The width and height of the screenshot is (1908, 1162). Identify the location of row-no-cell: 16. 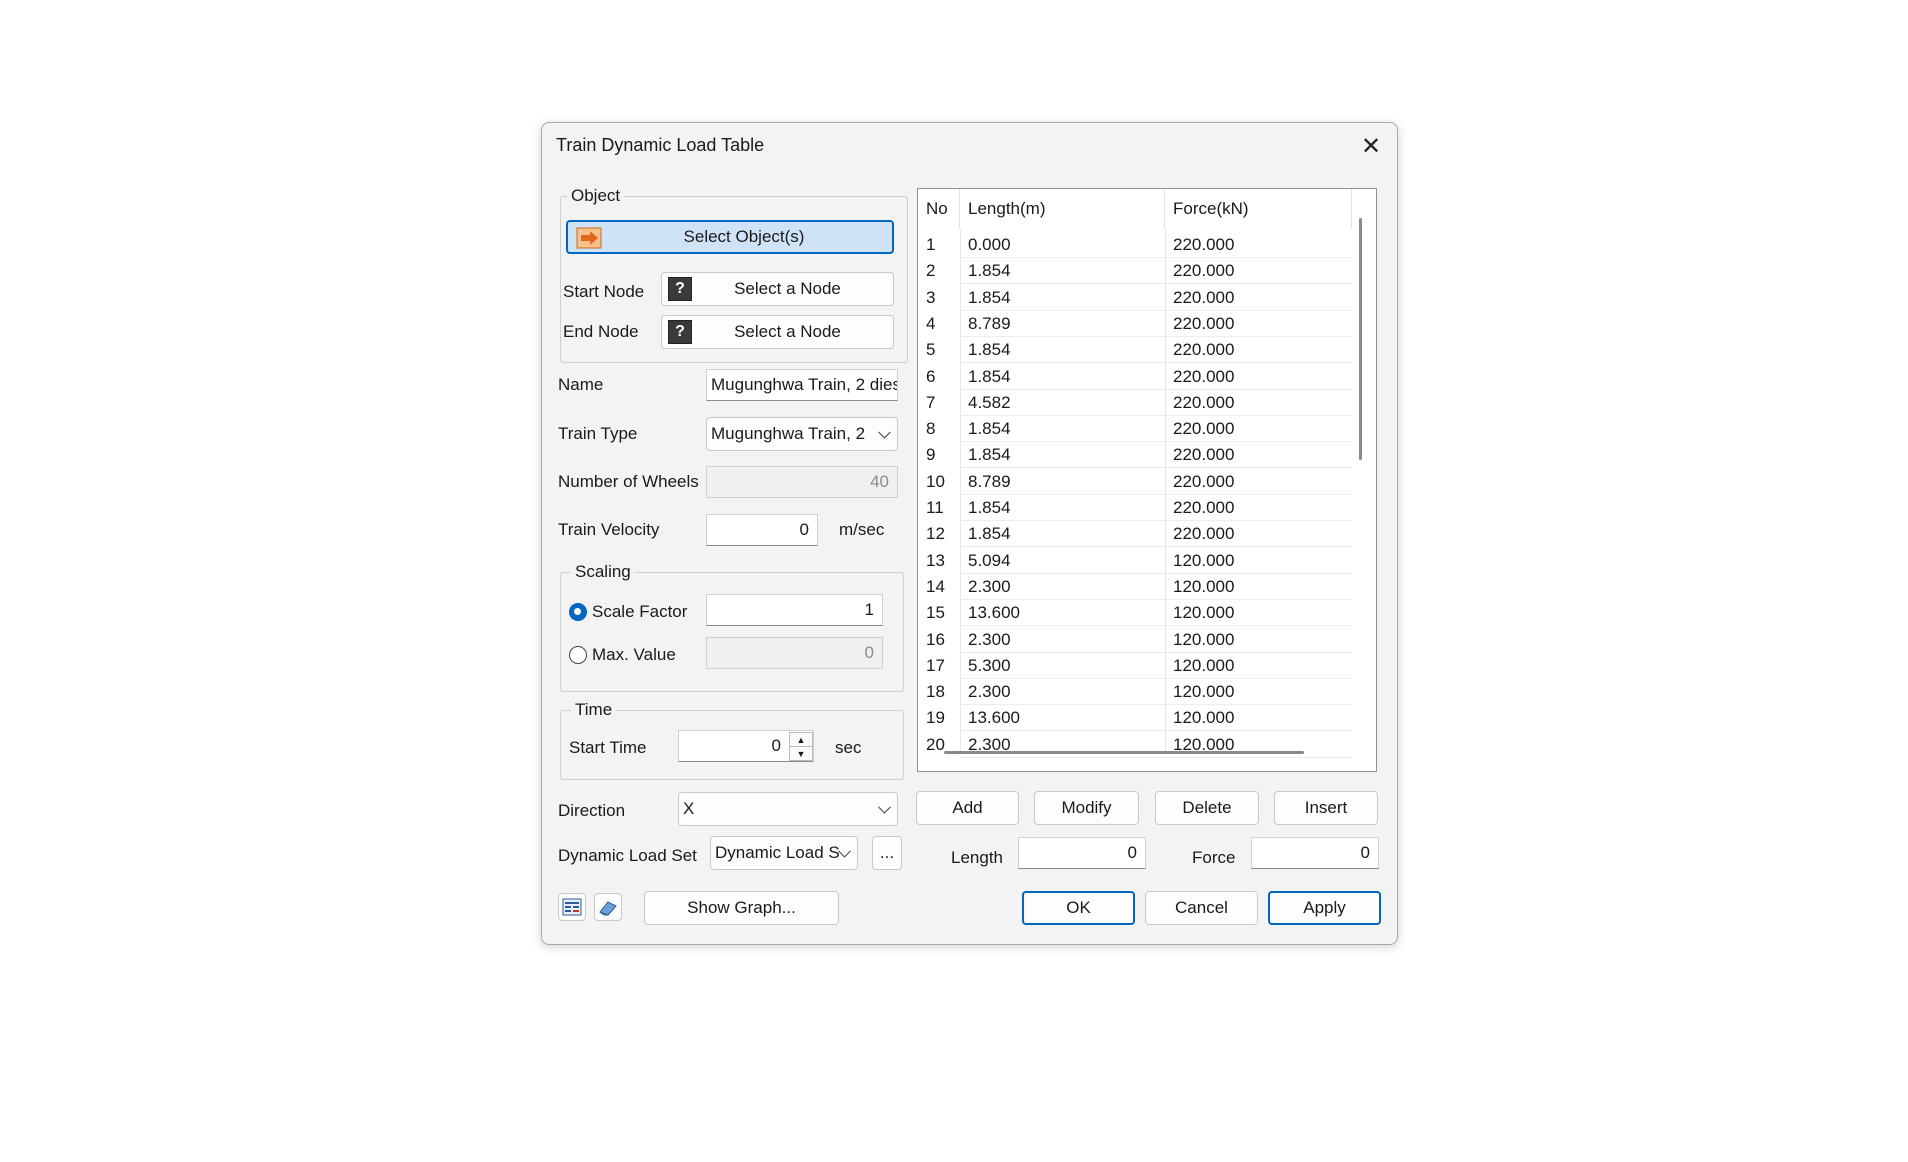
(939, 640).